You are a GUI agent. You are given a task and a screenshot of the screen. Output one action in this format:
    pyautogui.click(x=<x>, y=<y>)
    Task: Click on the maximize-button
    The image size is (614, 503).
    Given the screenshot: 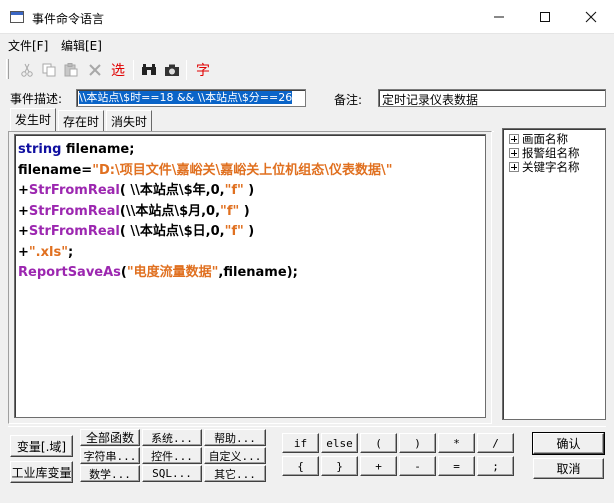 What is the action you would take?
    pyautogui.click(x=545, y=17)
    